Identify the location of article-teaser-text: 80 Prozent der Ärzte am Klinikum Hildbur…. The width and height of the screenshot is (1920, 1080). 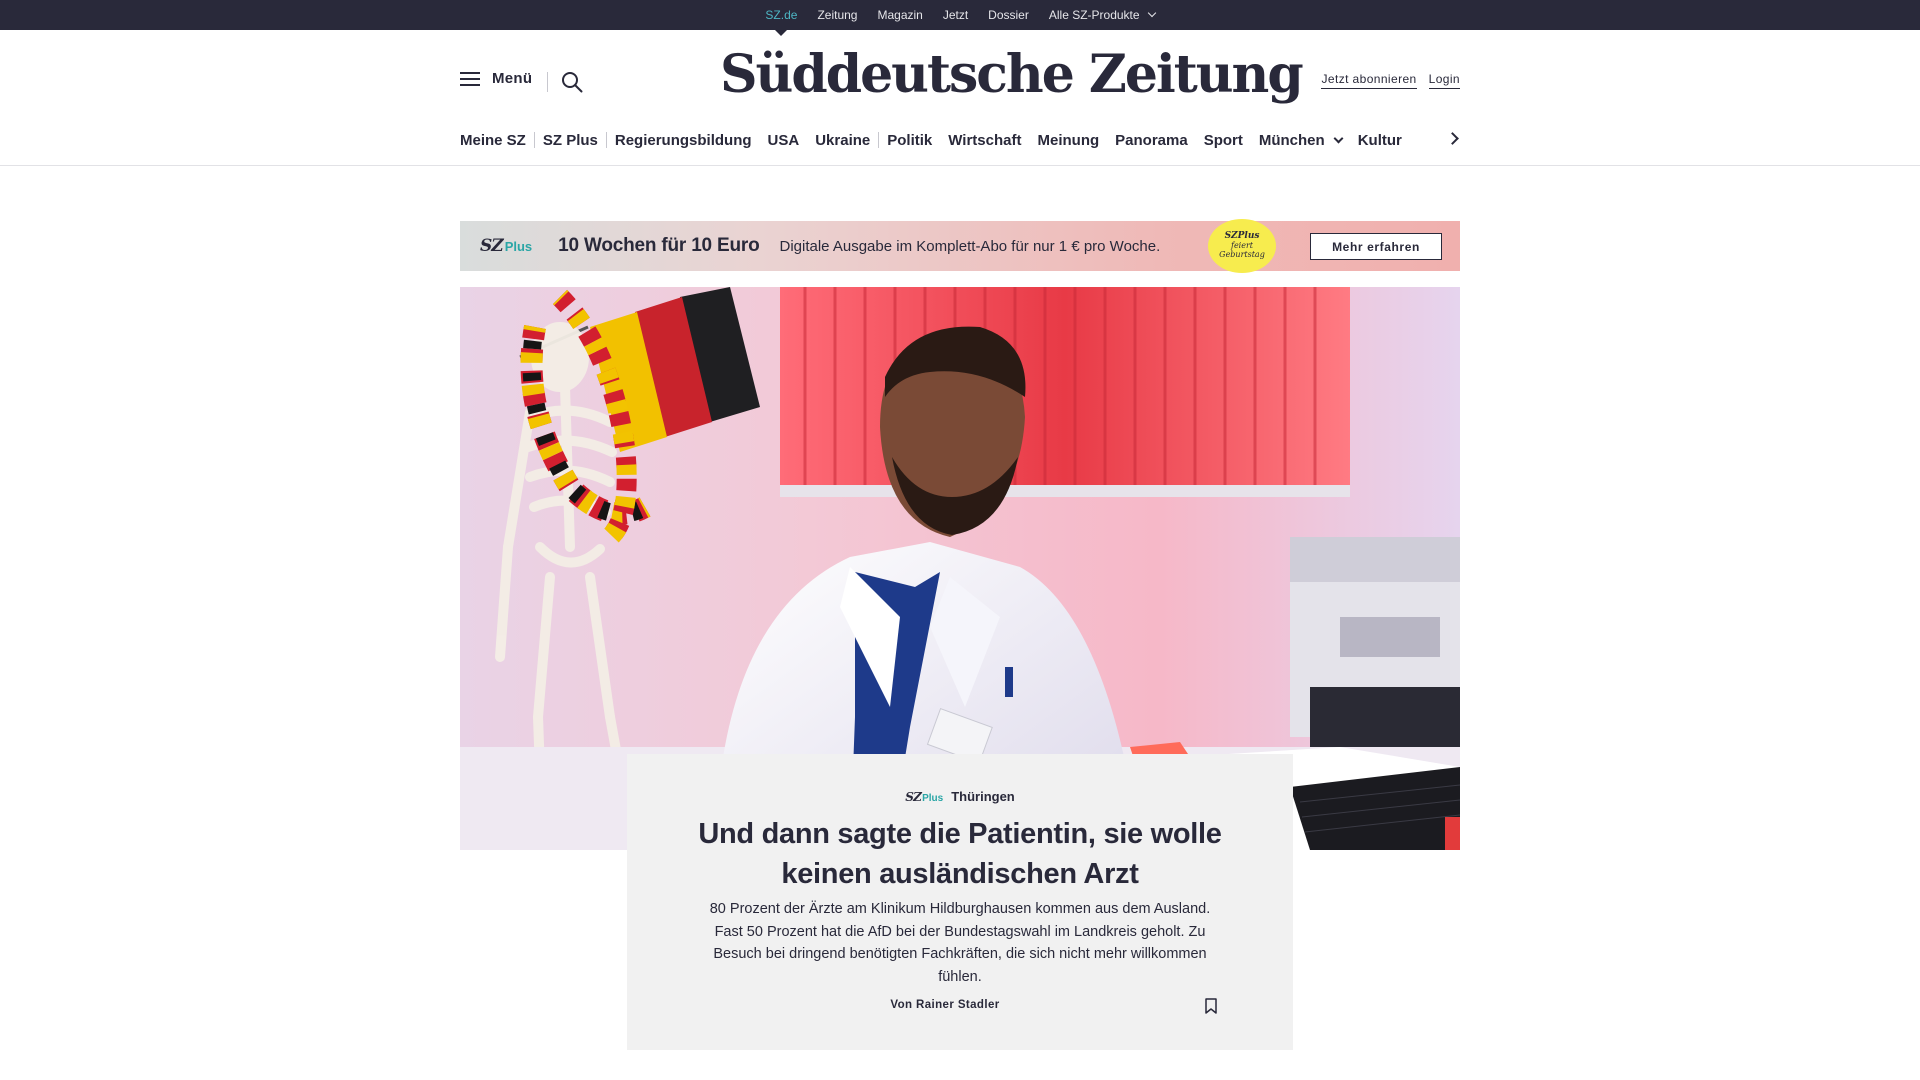
(960, 943).